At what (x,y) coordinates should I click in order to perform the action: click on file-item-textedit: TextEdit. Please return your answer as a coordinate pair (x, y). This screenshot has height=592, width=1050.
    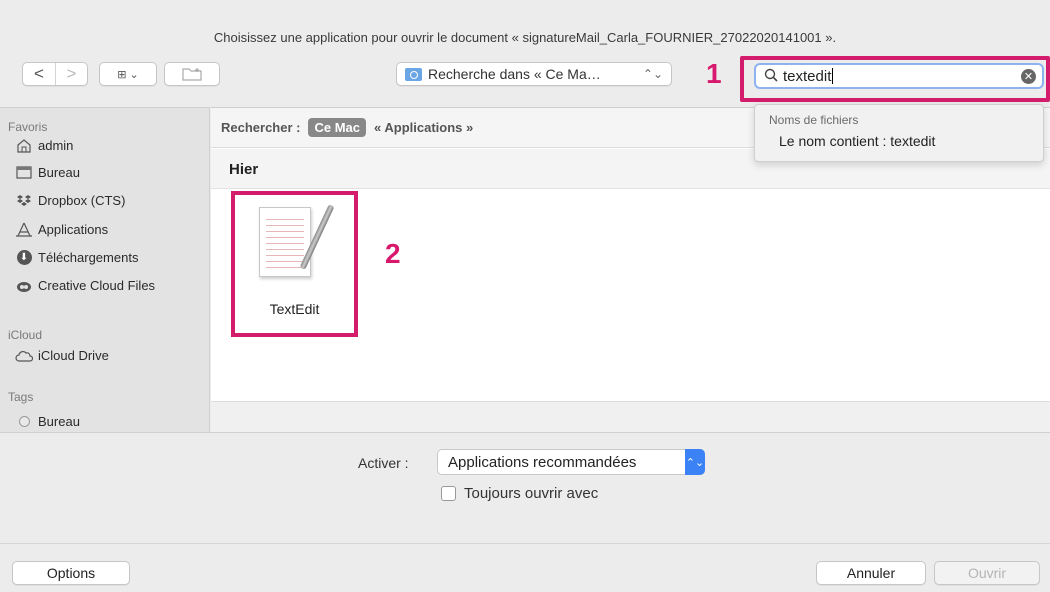
    Looking at the image, I should click on (294, 264).